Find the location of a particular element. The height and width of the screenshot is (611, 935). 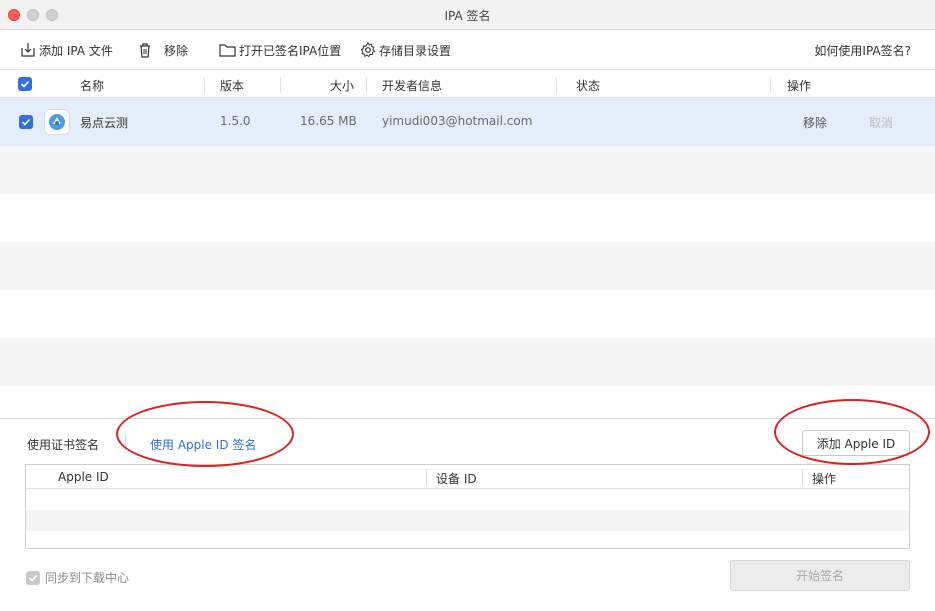

add-ipa-button: 添加 IPA 文件 is located at coordinates (66, 50).